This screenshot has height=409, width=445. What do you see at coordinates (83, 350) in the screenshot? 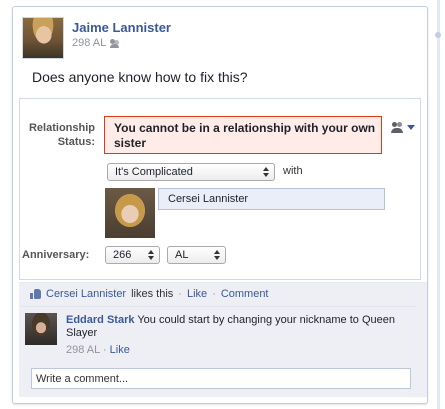
I see `comment-timestamp: 298 AL` at bounding box center [83, 350].